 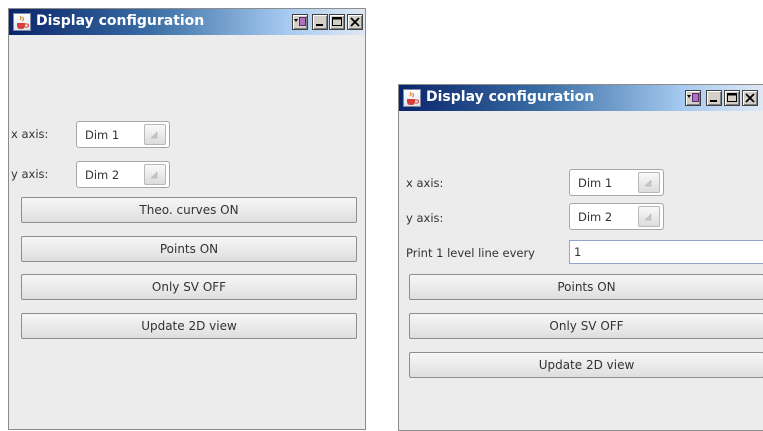 What do you see at coordinates (470, 253) in the screenshot?
I see `level-line-label: Print 1 level line every` at bounding box center [470, 253].